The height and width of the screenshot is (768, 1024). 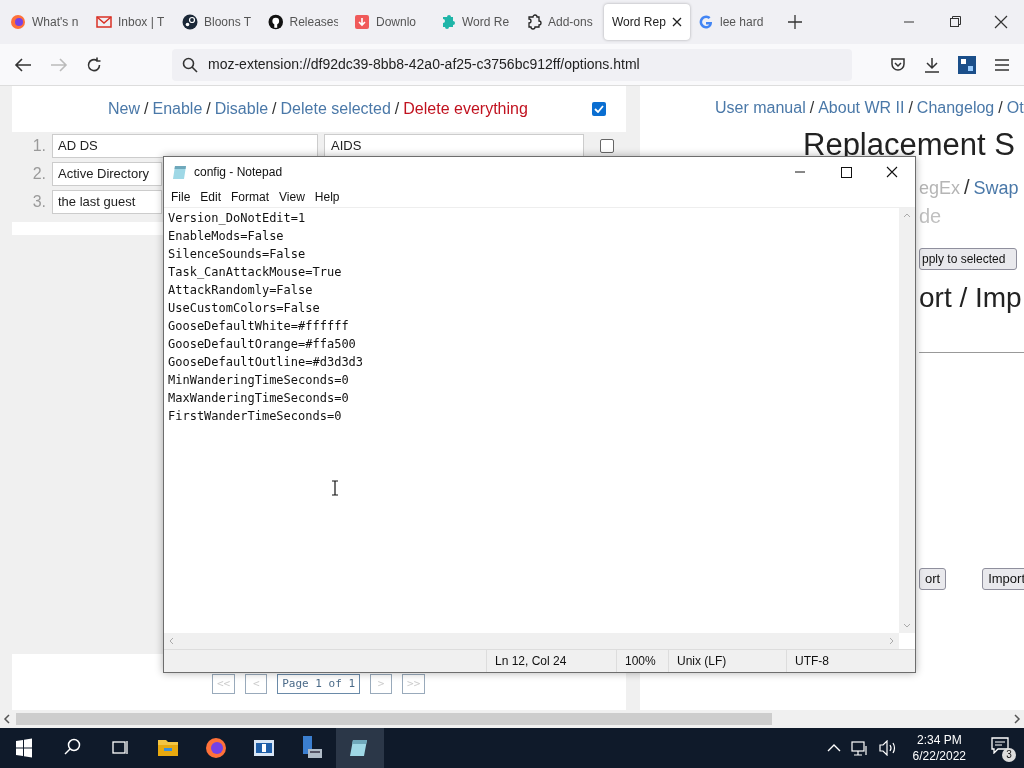 What do you see at coordinates (512, 719) in the screenshot?
I see `scrollbar` at bounding box center [512, 719].